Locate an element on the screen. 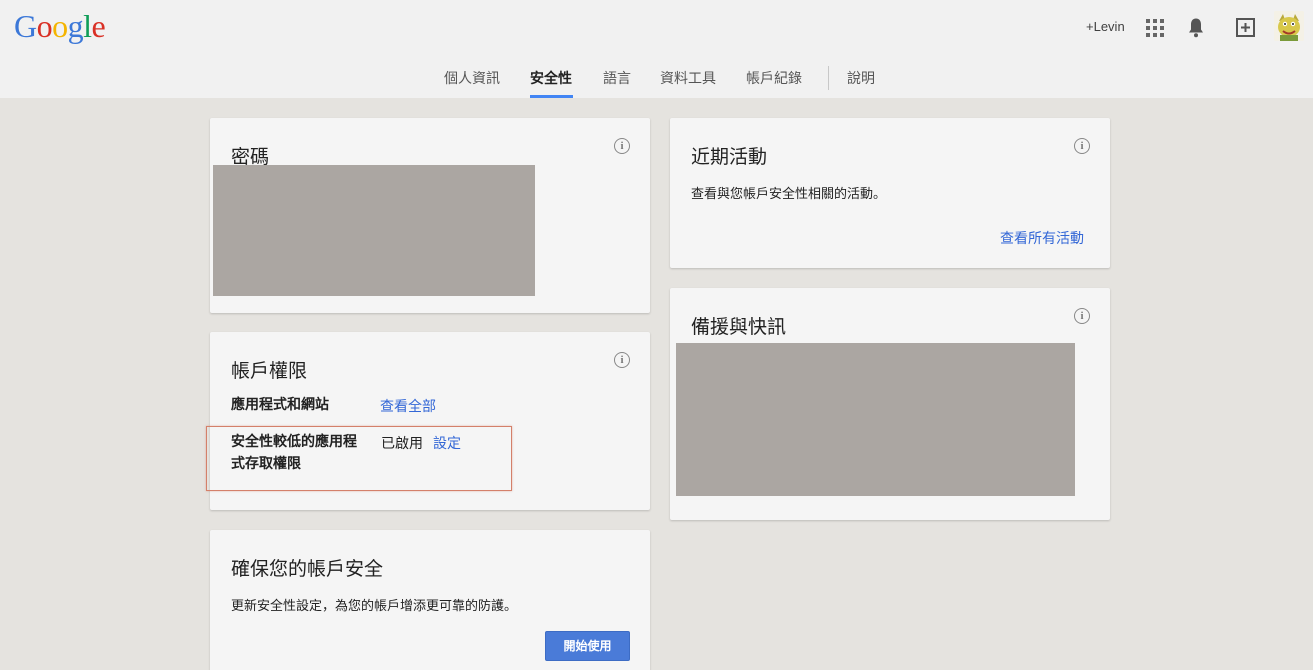 This screenshot has height=670, width=1313. view-all-activity-link: 查看所有活動 is located at coordinates (1042, 238).